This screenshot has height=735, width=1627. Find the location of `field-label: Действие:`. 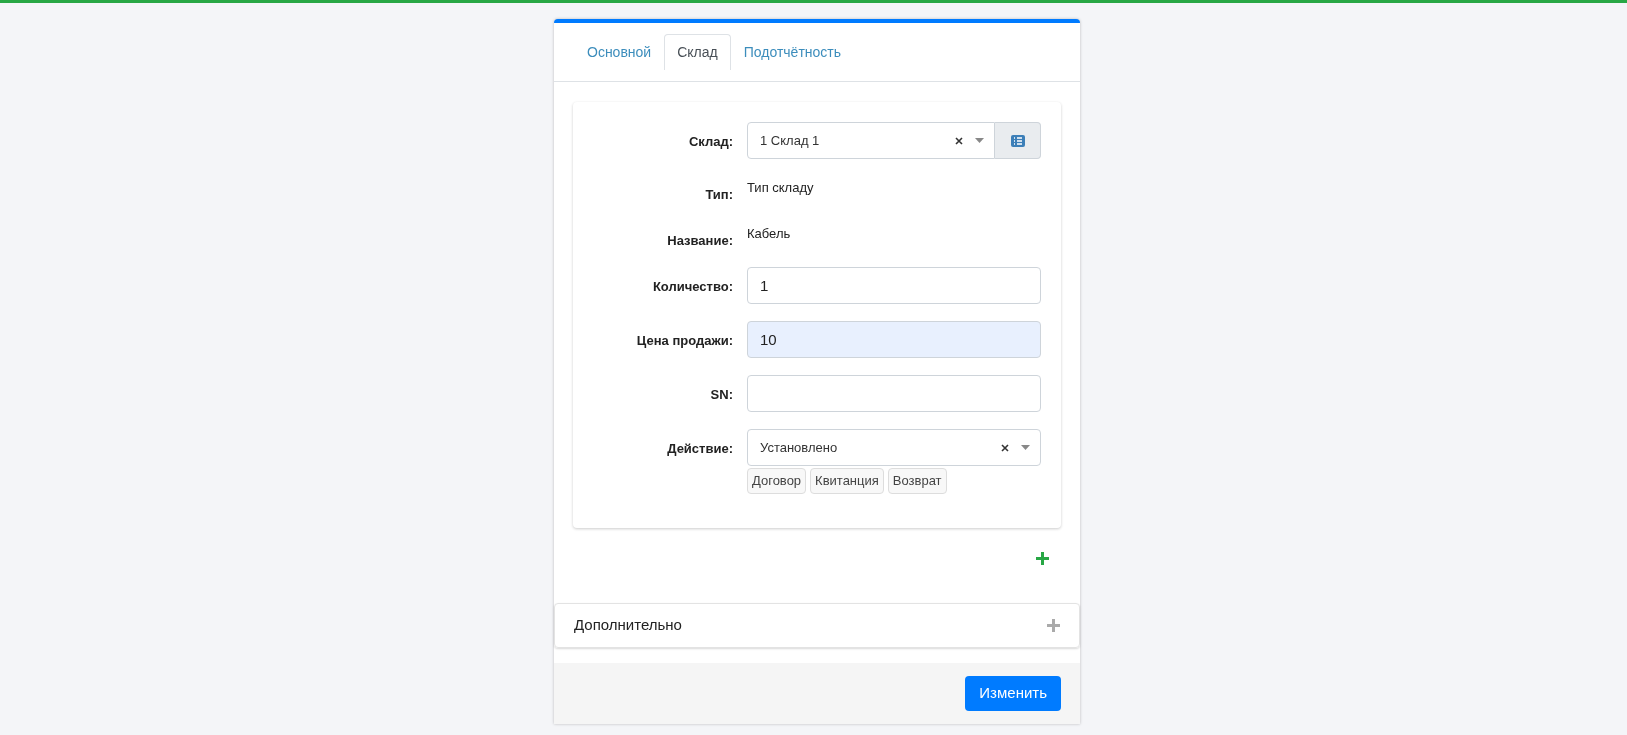

field-label: Действие: is located at coordinates (700, 449).